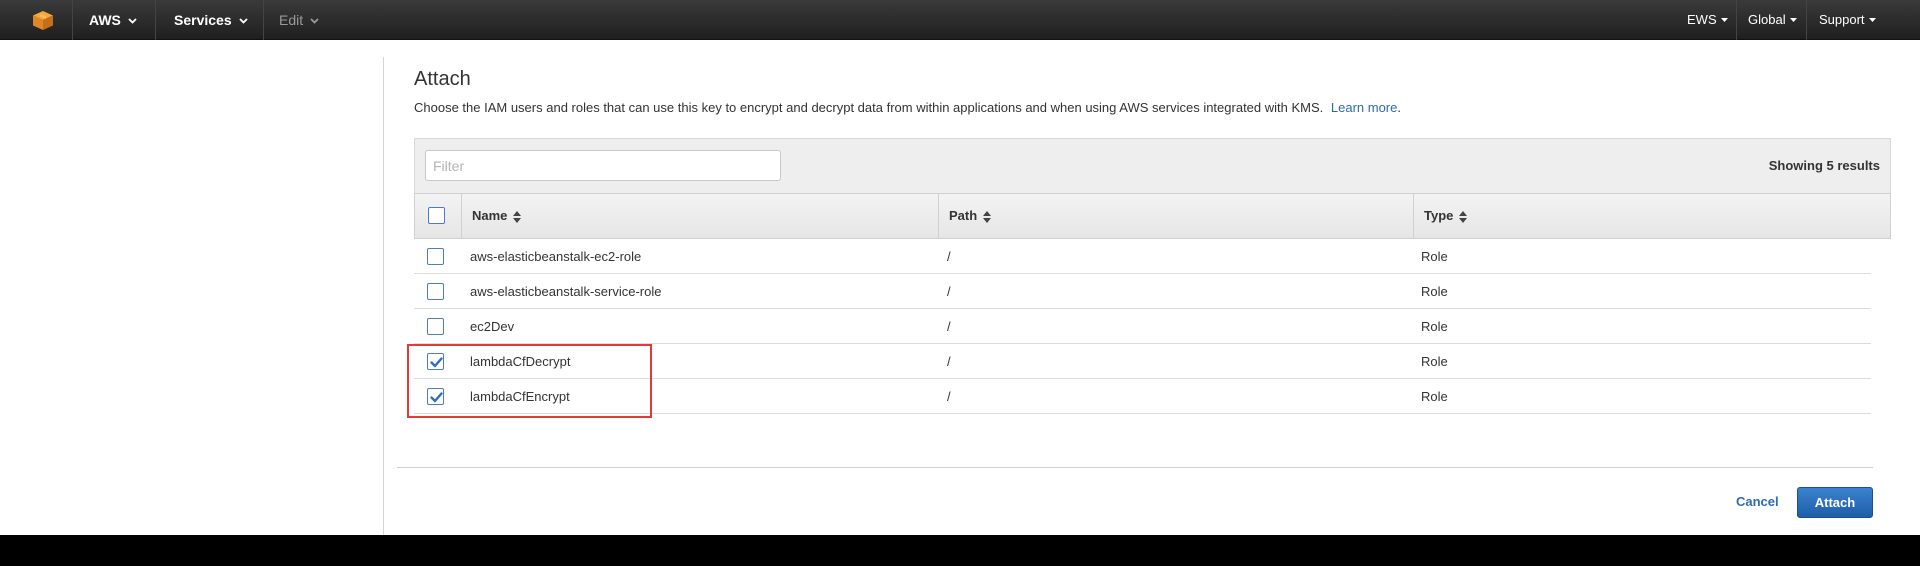  I want to click on bottom-bar, so click(960, 550).